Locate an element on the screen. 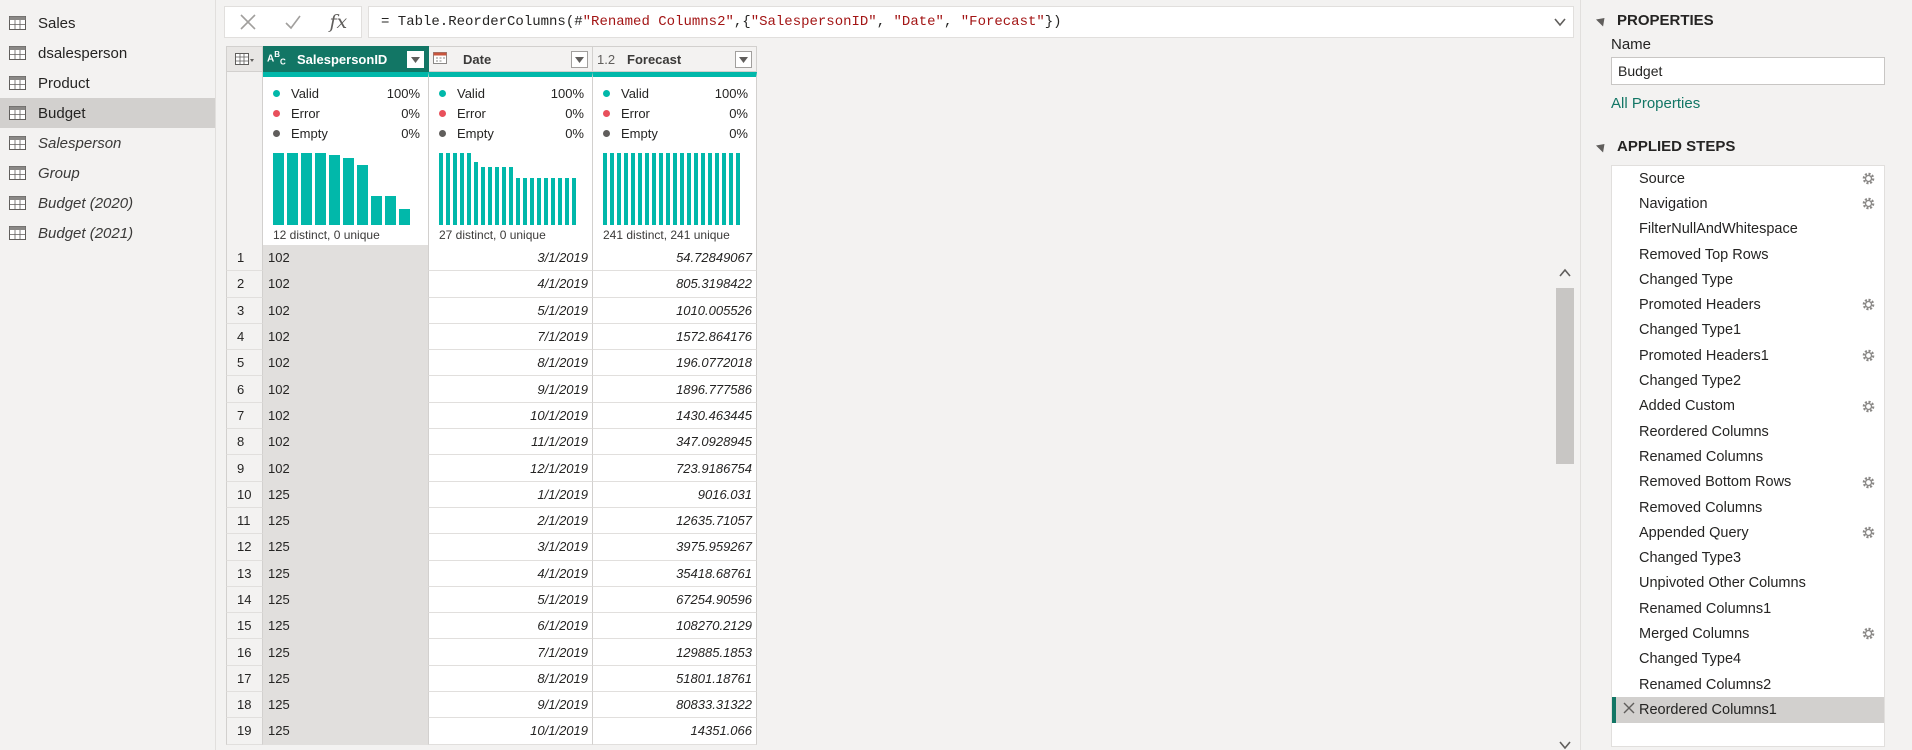  table-row: 11 125 2/1/2019 12635.71057 is located at coordinates (491, 521).